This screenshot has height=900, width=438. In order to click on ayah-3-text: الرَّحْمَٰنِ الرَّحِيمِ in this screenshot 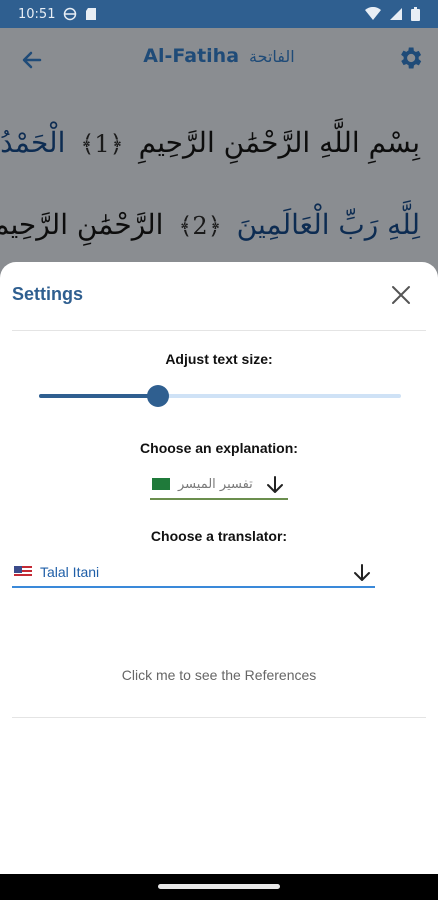, I will do `click(82, 224)`.